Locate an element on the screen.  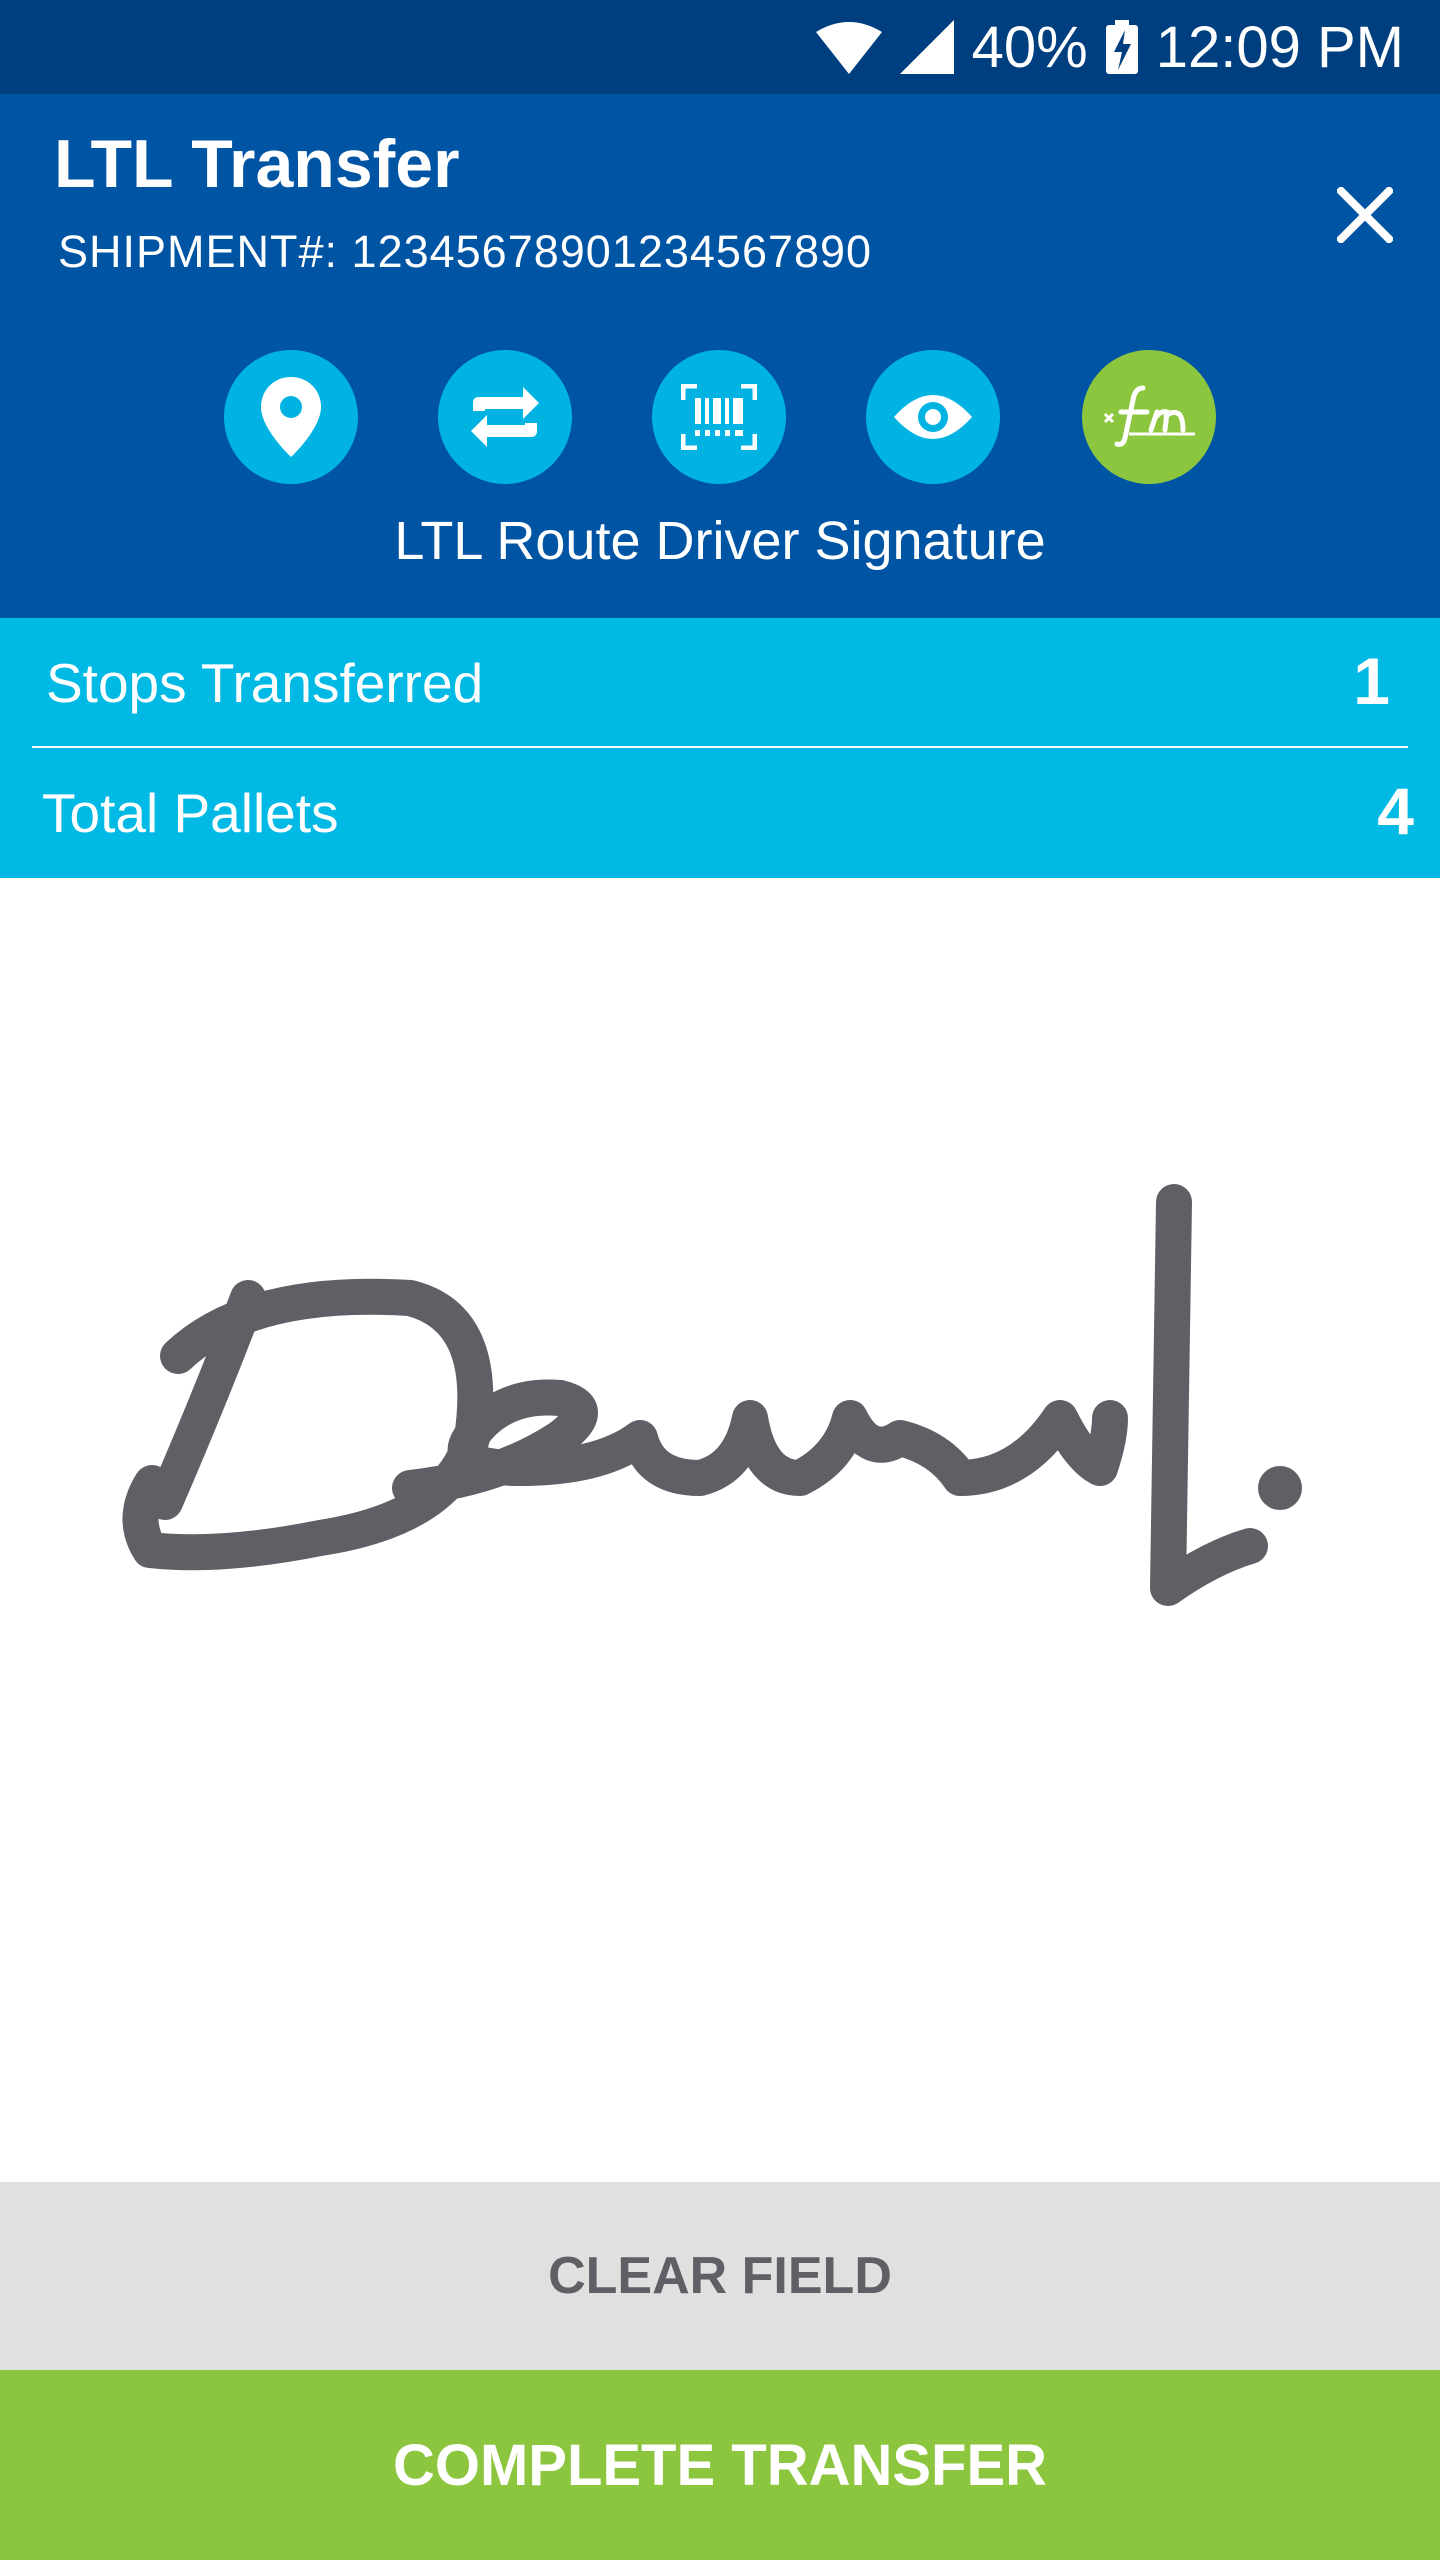
shipment-number: SHIPMENT#: 12345678901234567890 is located at coordinates (465, 251).